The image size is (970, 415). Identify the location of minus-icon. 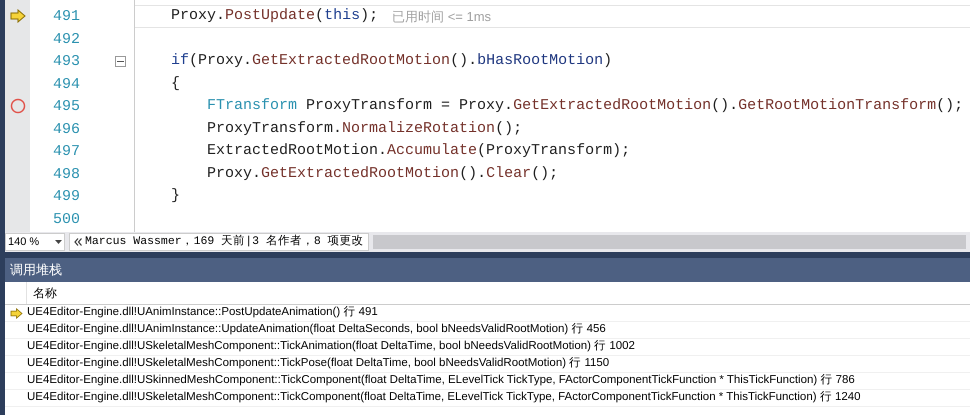
(120, 61).